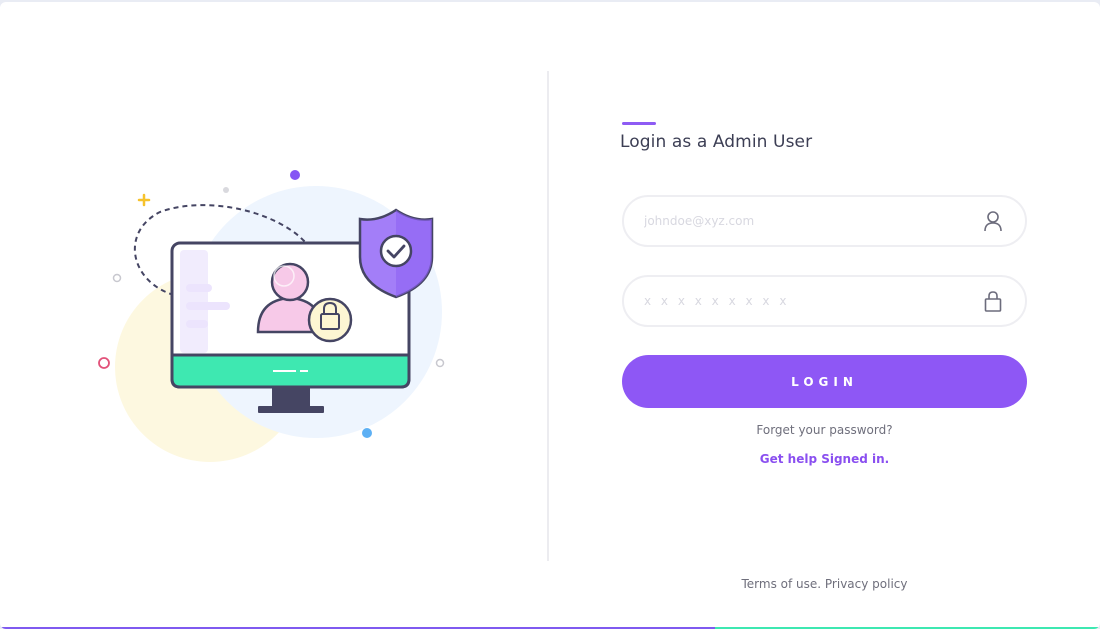 Image resolution: width=1100 pixels, height=629 pixels. What do you see at coordinates (824, 430) in the screenshot?
I see `forgot-password-link: Forget your password?` at bounding box center [824, 430].